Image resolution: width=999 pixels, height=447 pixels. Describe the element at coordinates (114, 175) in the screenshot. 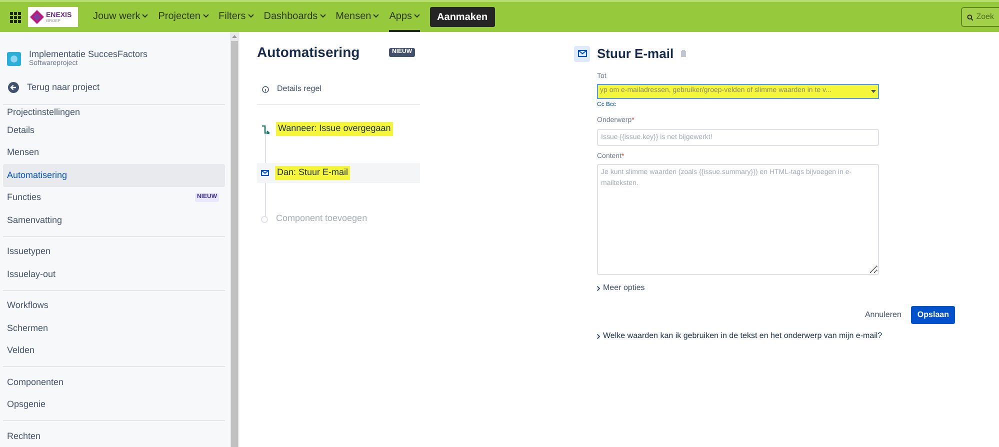

I see `sidebar-item: Automatisering` at that location.